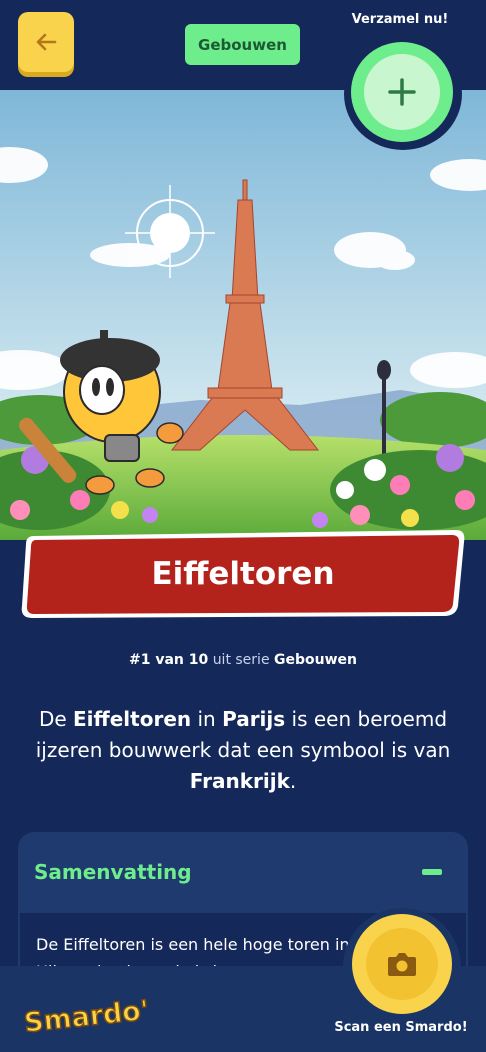 This screenshot has width=486, height=1052. I want to click on arrow-left-icon, so click(46, 42).